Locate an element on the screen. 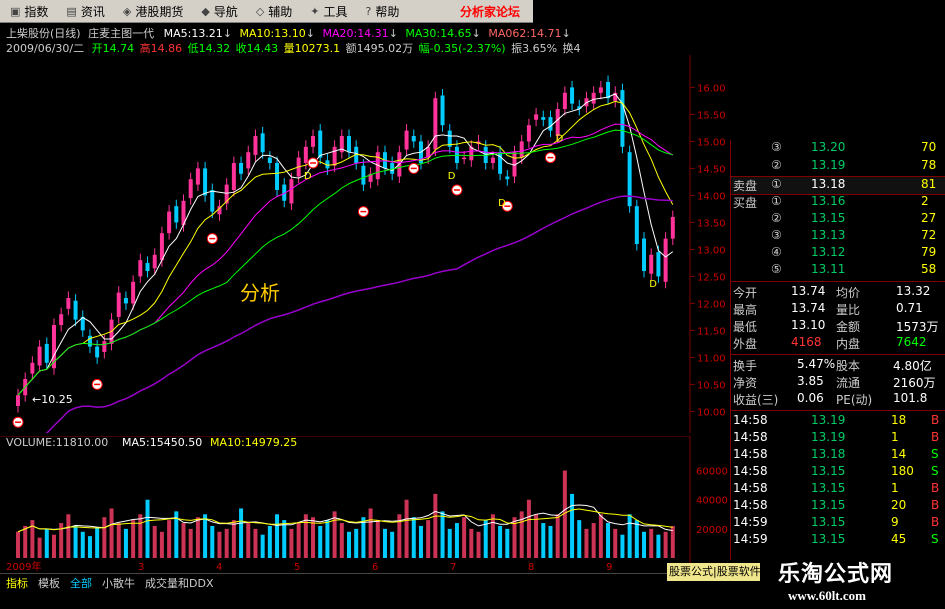  stat-row: 最低 13.10 金额 1573万 is located at coordinates (838, 326).